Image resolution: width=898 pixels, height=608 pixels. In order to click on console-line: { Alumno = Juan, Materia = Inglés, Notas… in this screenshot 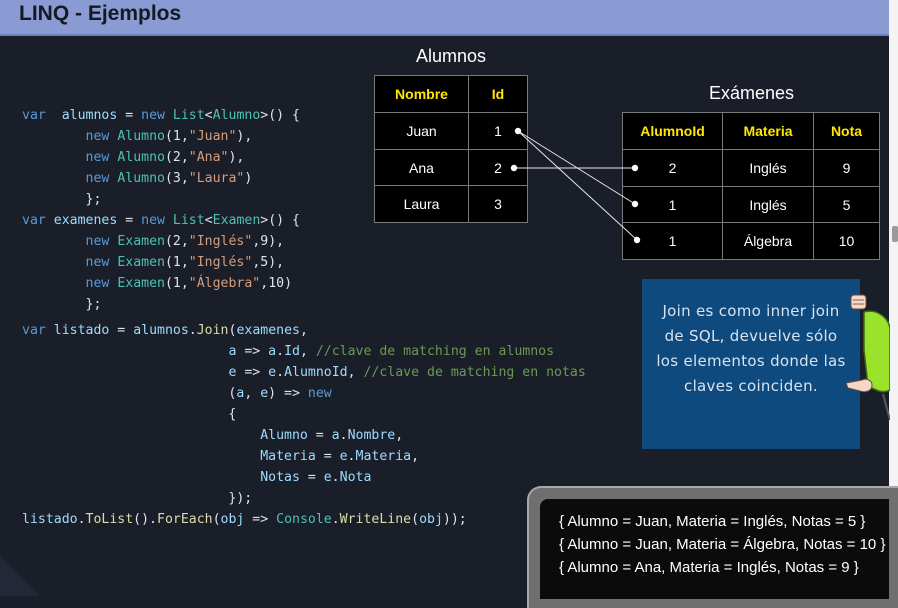, I will do `click(712, 521)`.